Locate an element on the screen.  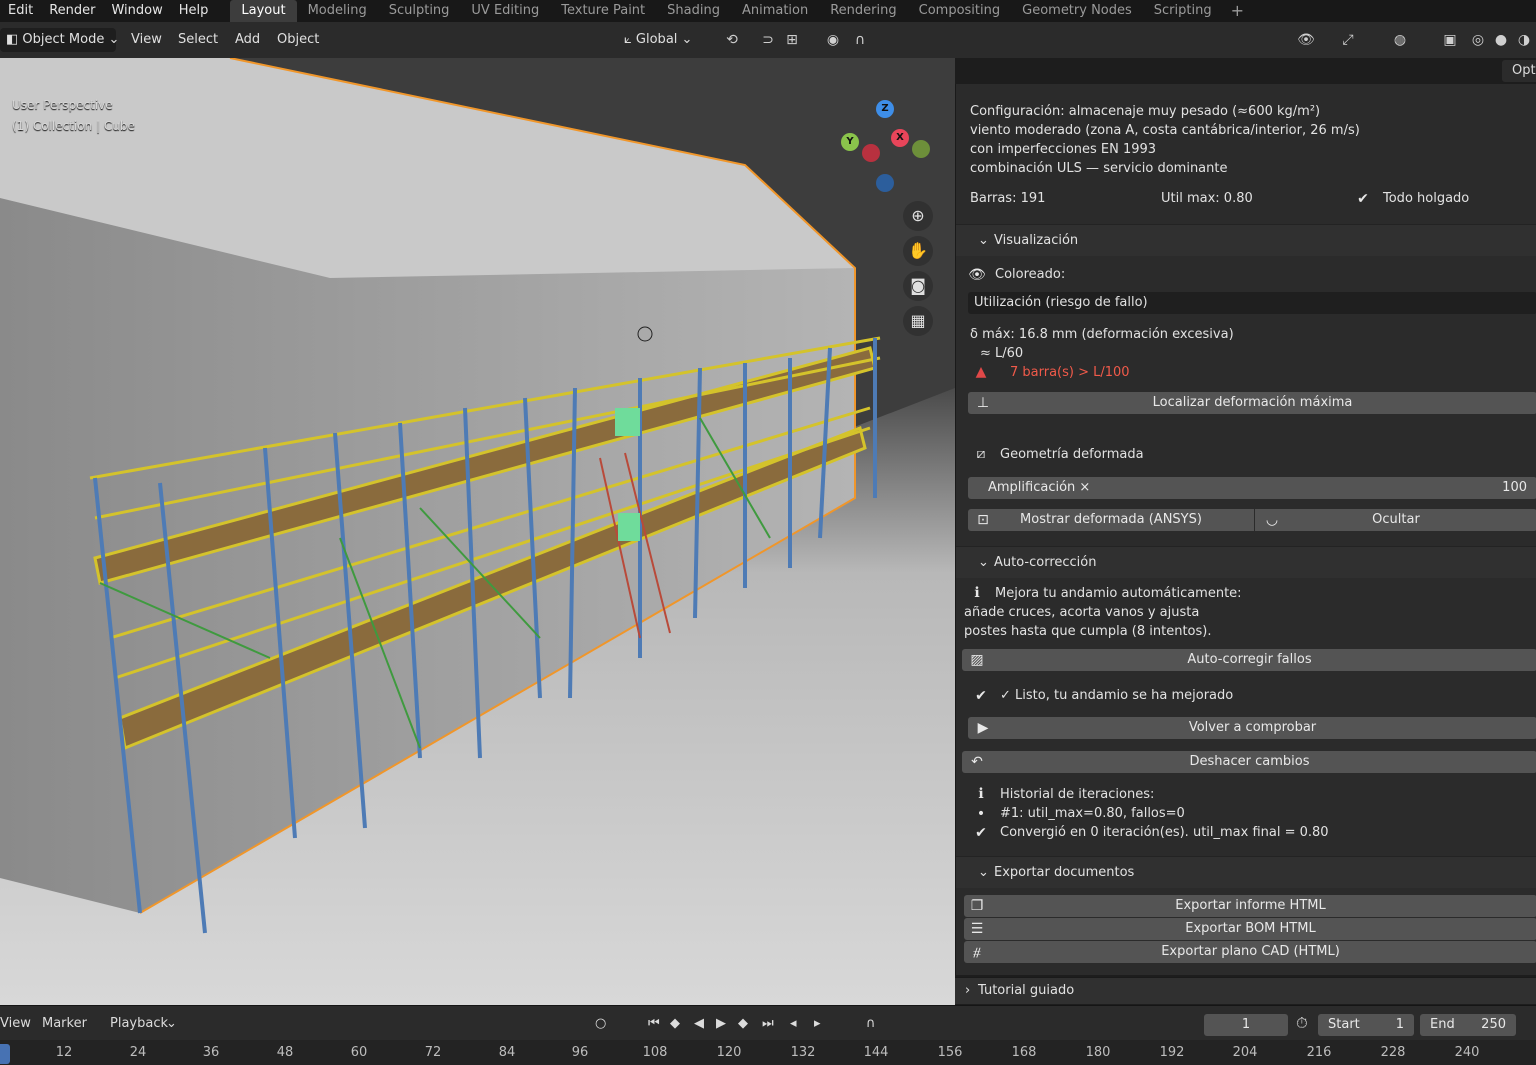
solid-shading-icon: ● is located at coordinates (1501, 40).